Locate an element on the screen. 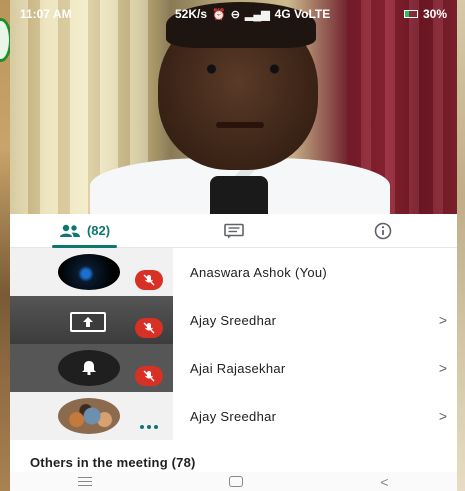  tab-people: (82) is located at coordinates (84, 231).